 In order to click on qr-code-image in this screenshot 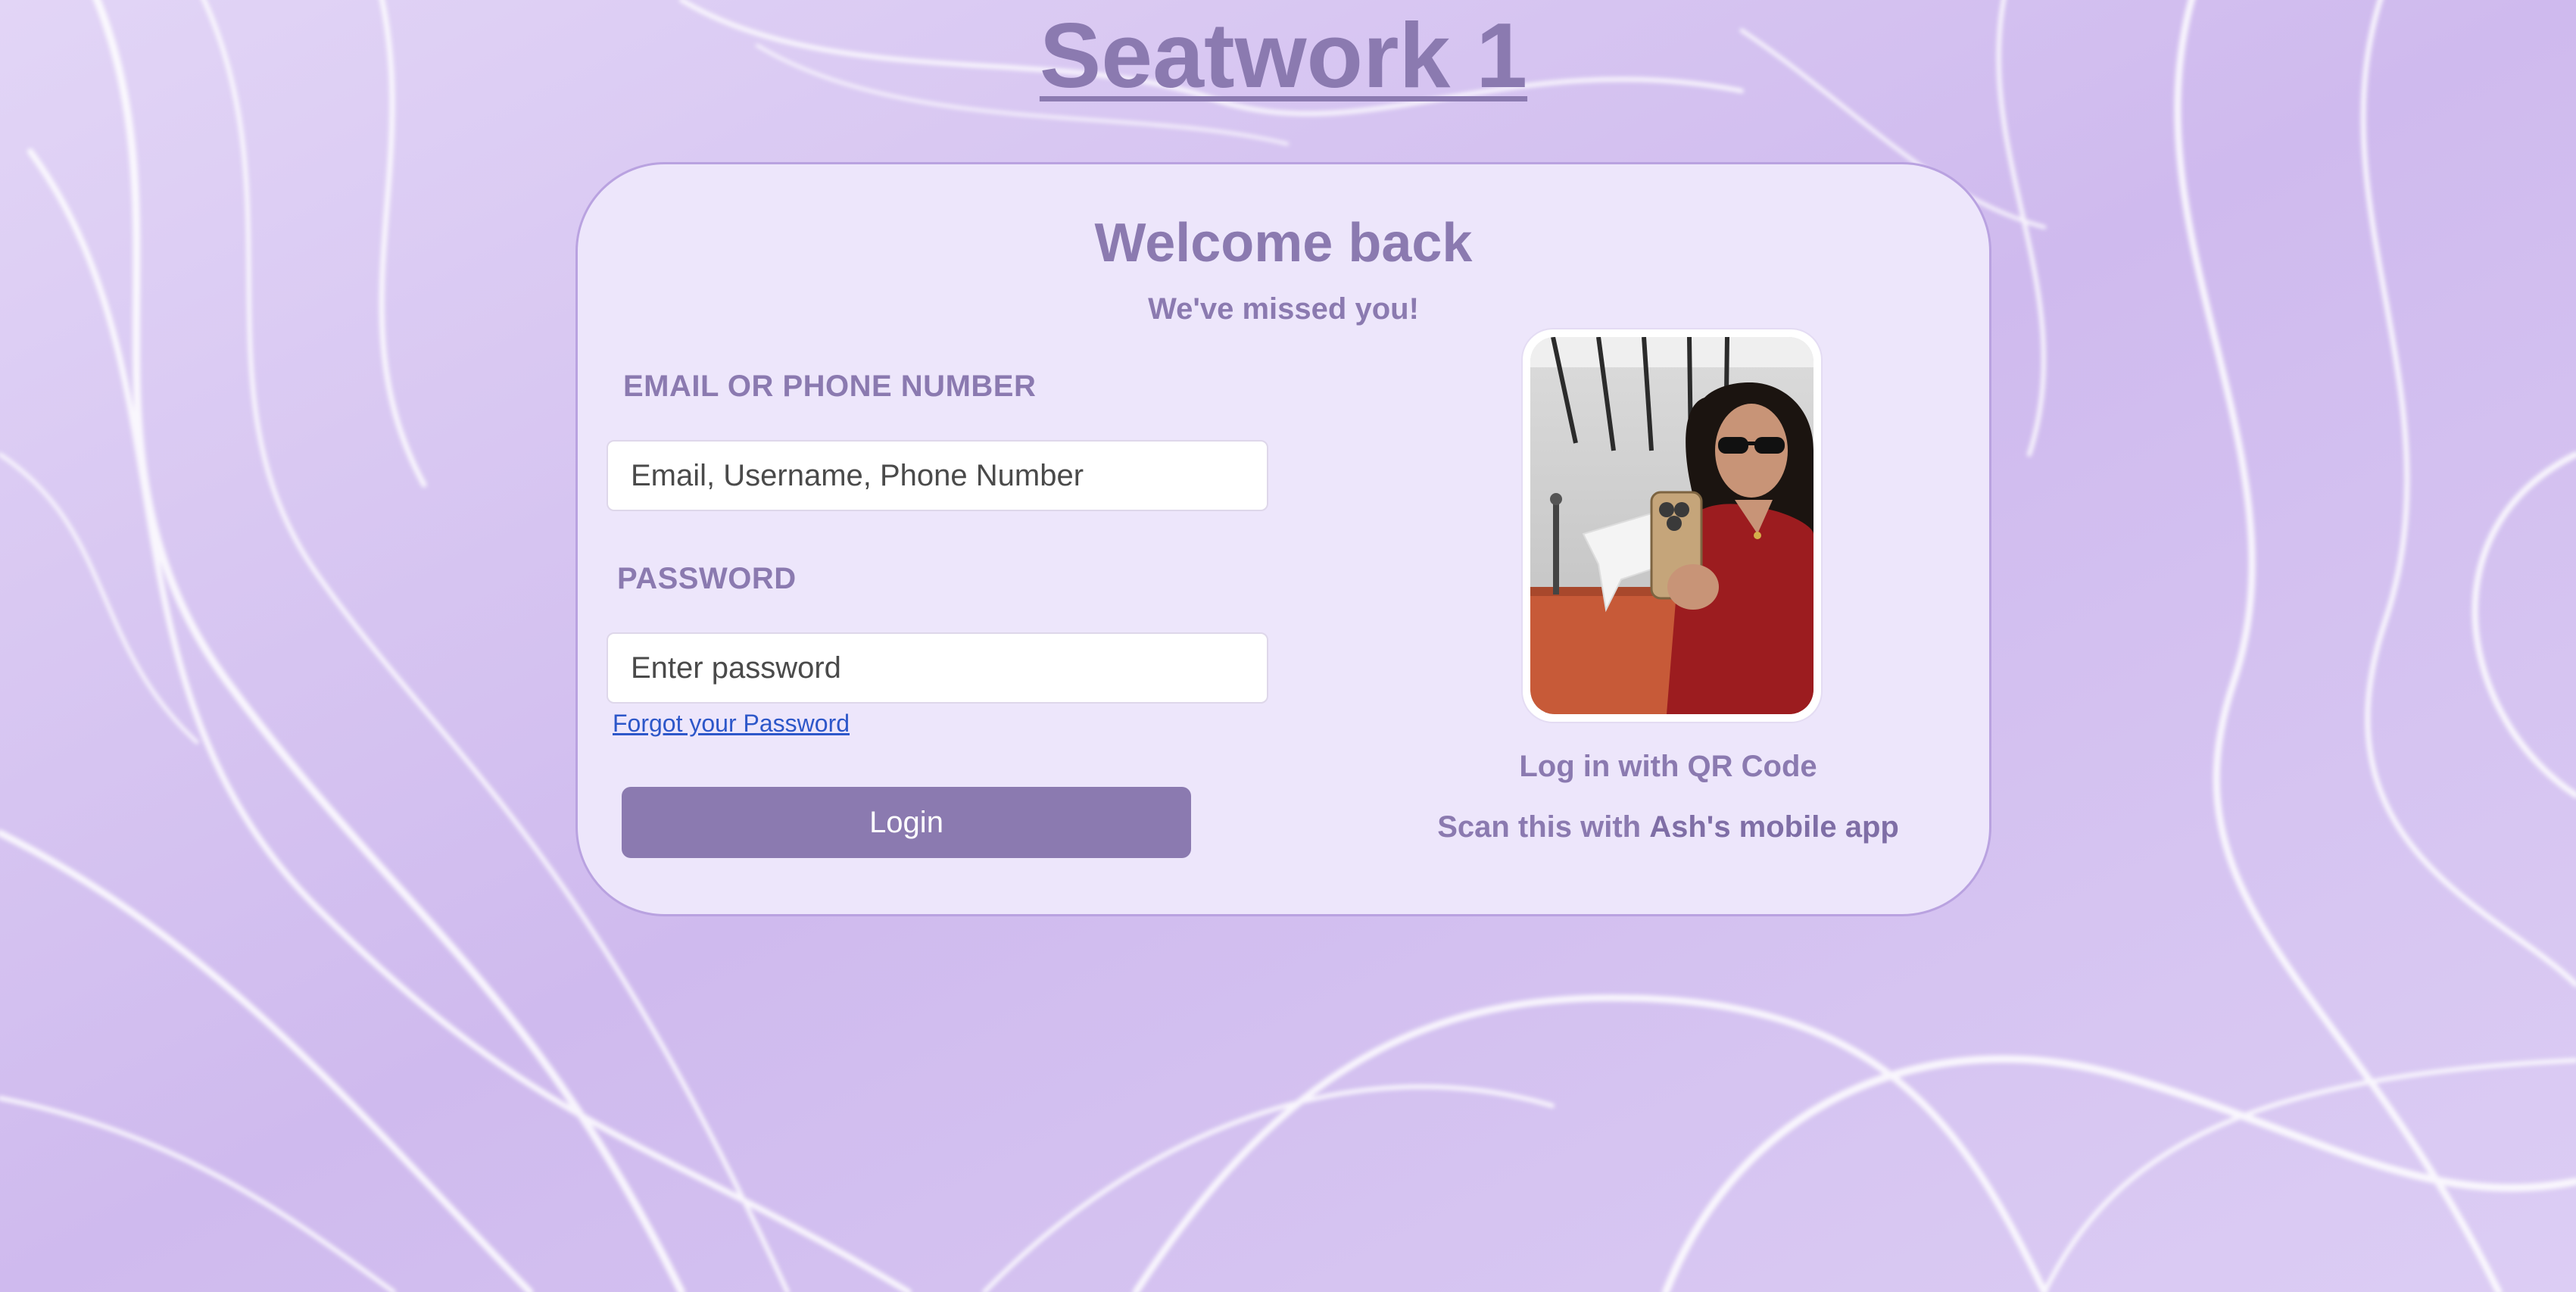, I will do `click(1672, 525)`.